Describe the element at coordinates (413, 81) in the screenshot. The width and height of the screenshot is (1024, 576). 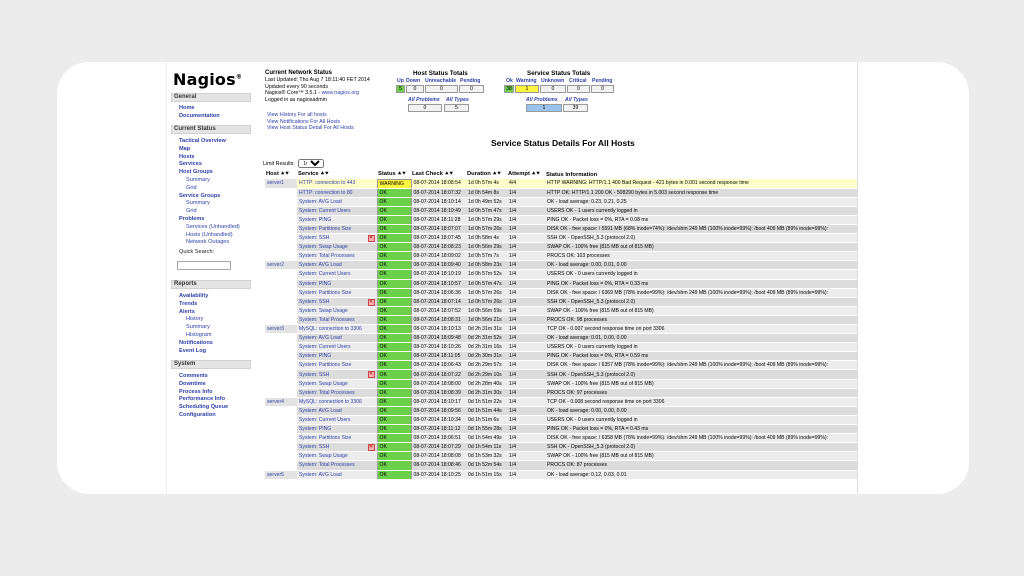
I see `host-down-label: Down` at that location.